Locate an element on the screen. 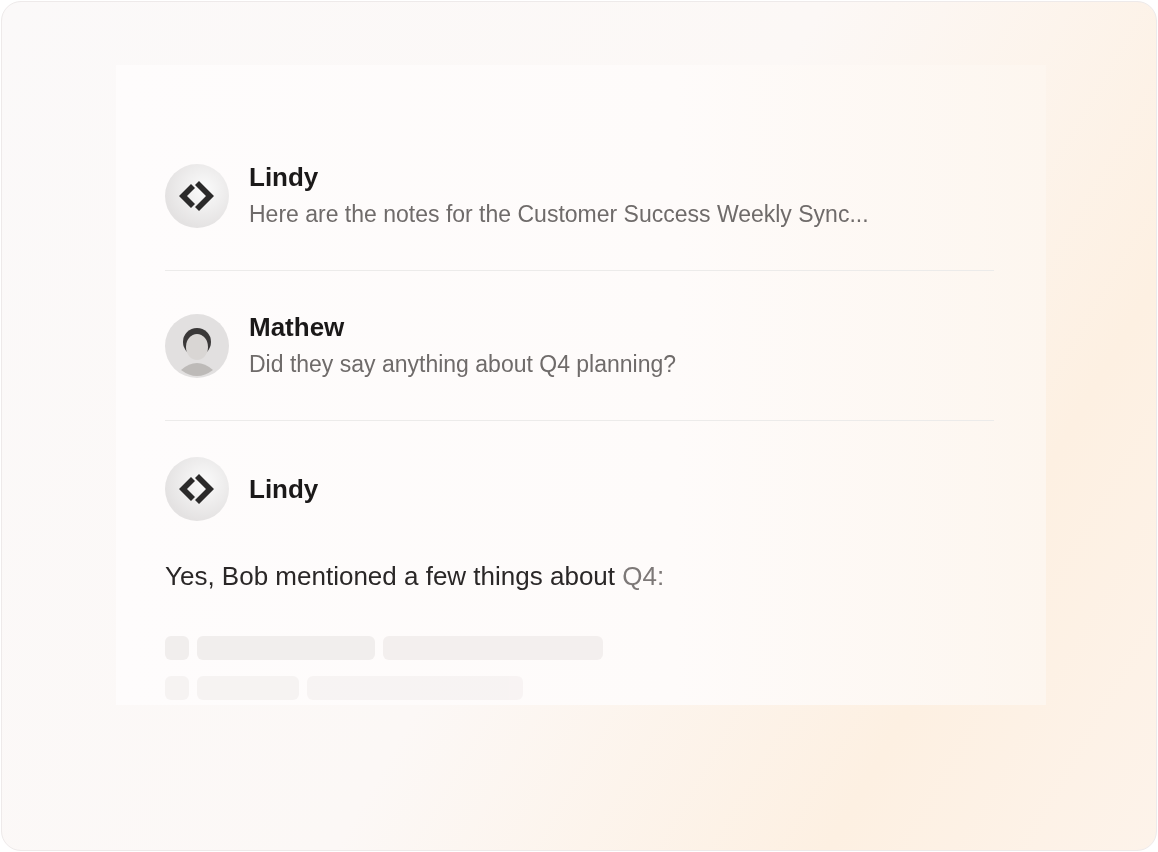  person-avatar-icon is located at coordinates (197, 345).